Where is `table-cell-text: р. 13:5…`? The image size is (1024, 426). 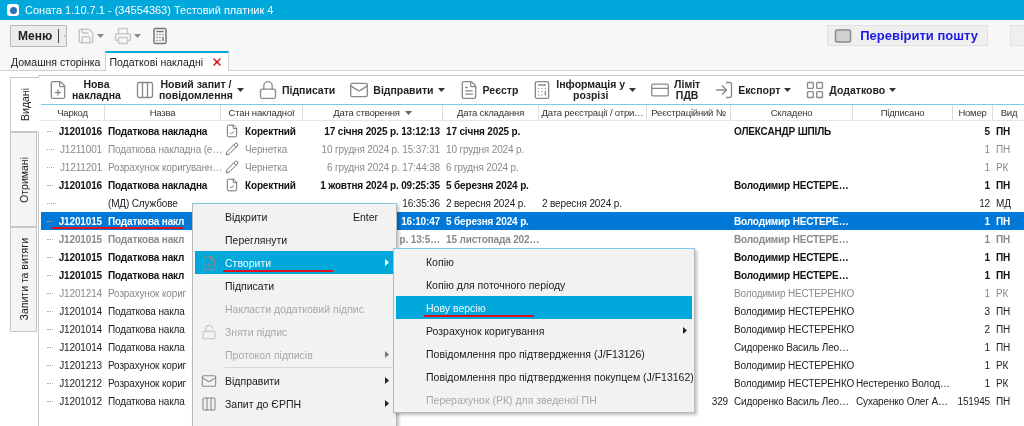 table-cell-text: р. 13:5… is located at coordinates (419, 239).